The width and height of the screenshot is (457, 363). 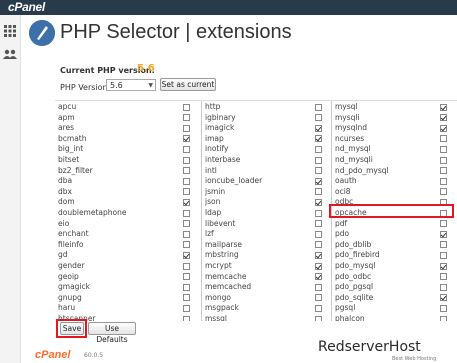 What do you see at coordinates (72, 328) in the screenshot?
I see `save-button: Save` at bounding box center [72, 328].